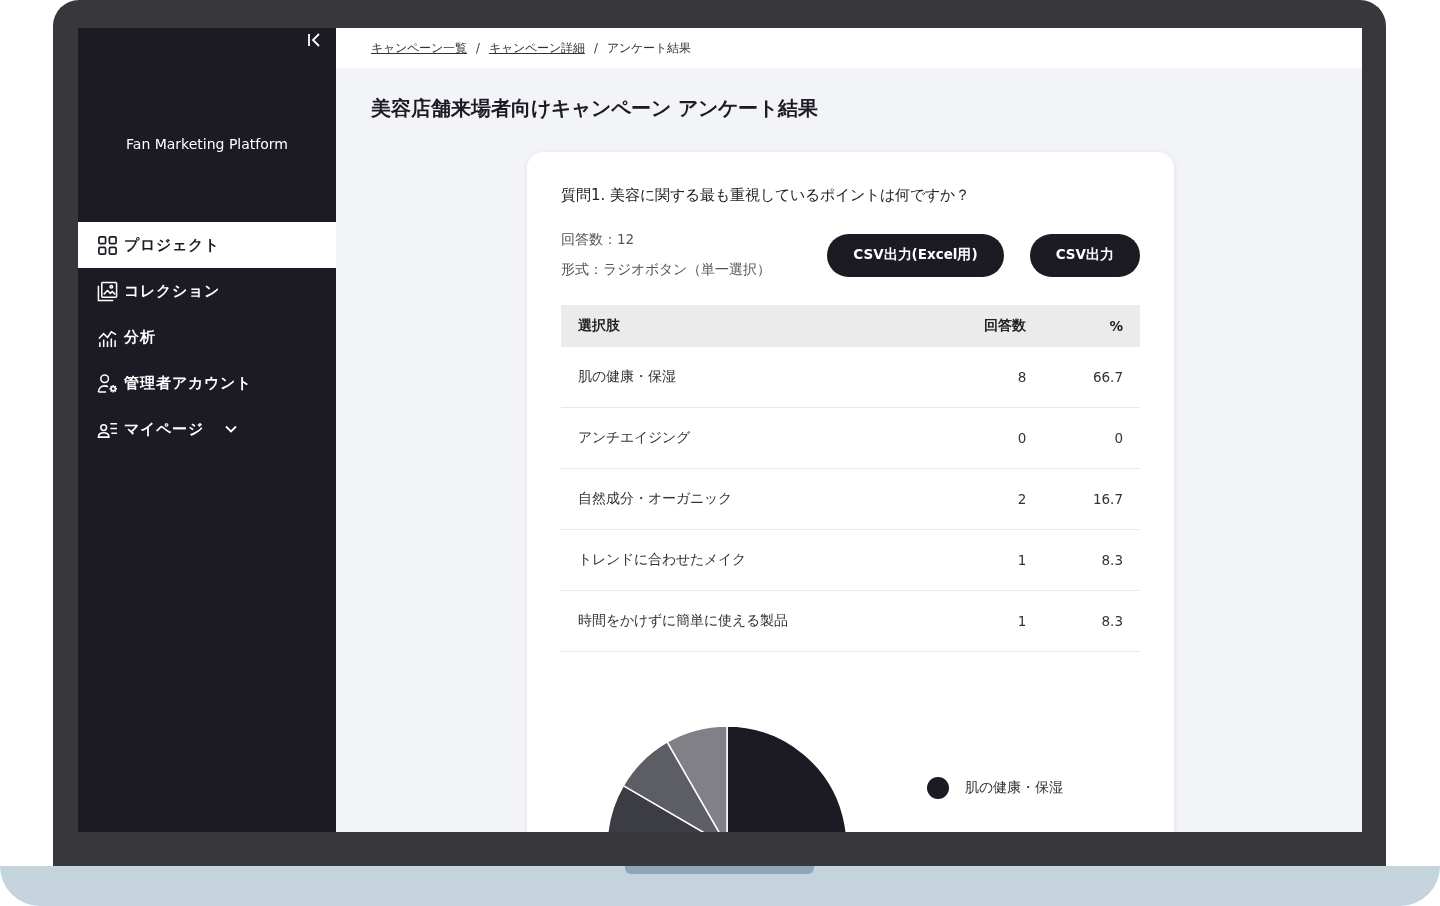 This screenshot has height=906, width=1440. Describe the element at coordinates (314, 40) in the screenshot. I see `collapse-icon` at that location.